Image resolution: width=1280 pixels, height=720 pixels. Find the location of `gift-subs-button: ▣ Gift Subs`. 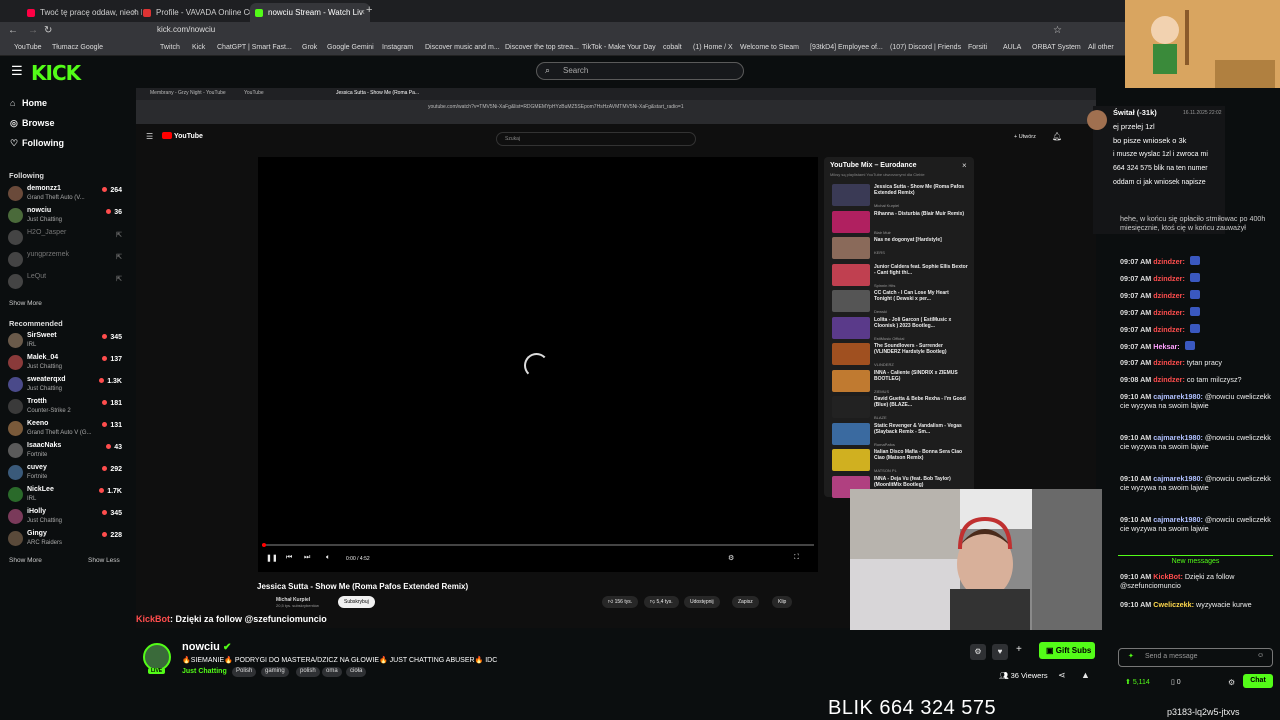

gift-subs-button: ▣ Gift Subs is located at coordinates (1067, 650).